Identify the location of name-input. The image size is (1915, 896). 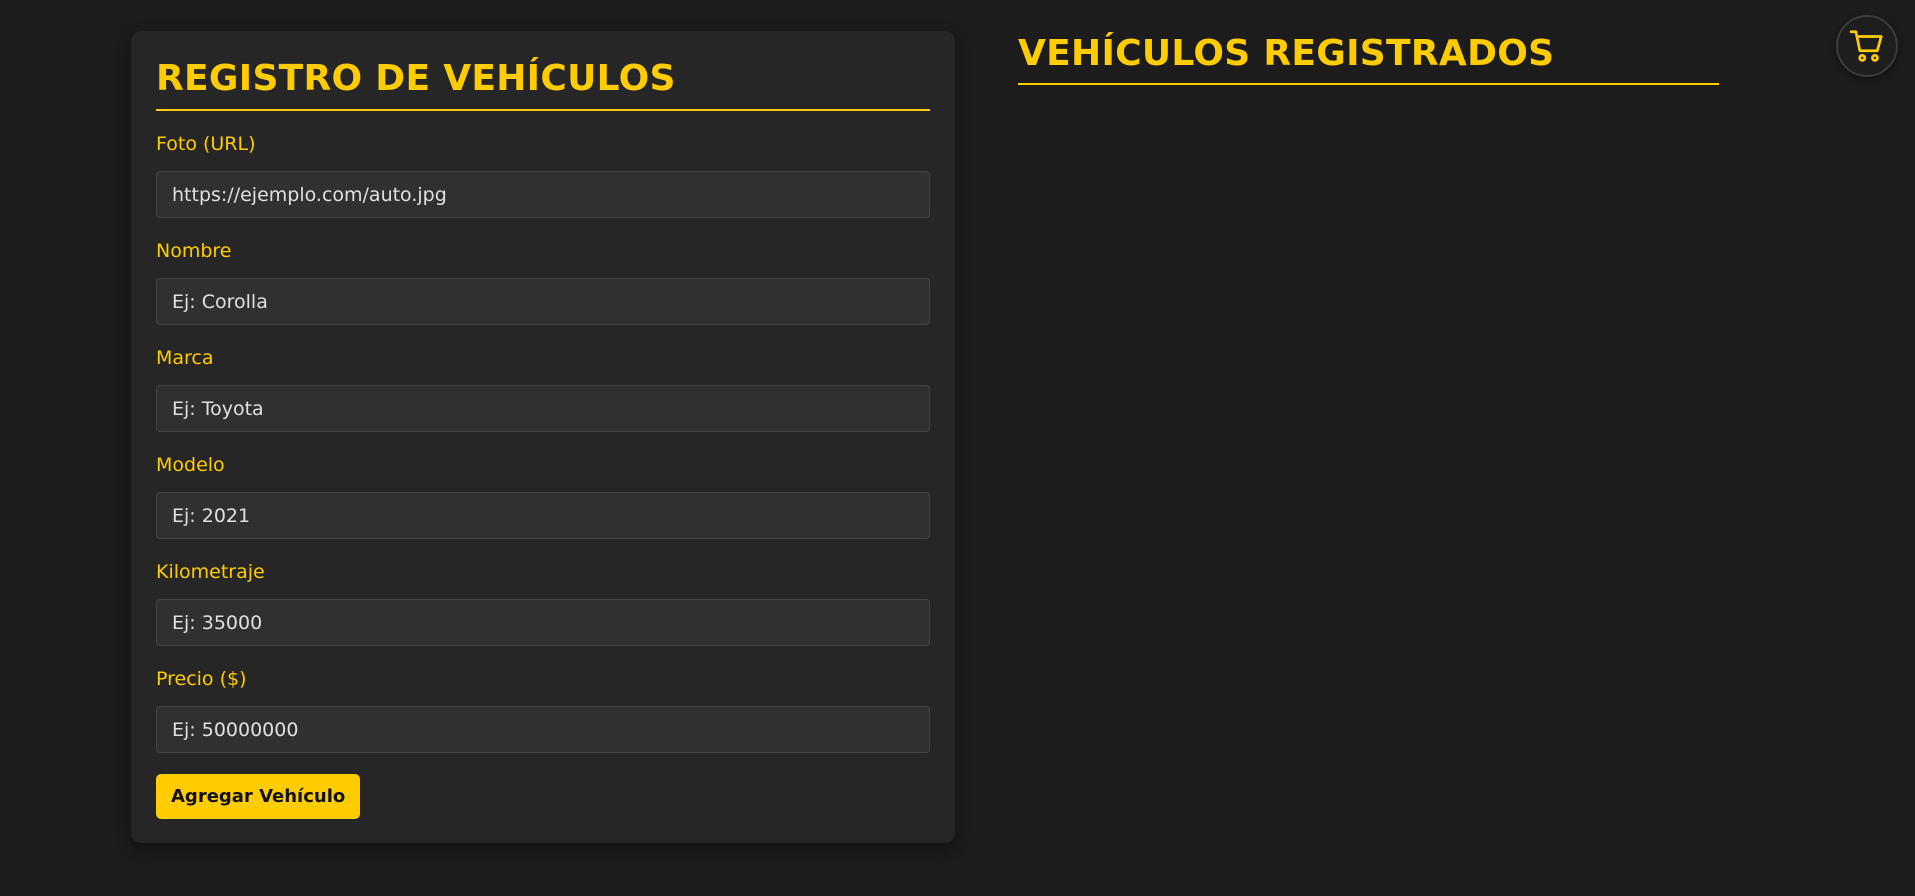
(543, 301).